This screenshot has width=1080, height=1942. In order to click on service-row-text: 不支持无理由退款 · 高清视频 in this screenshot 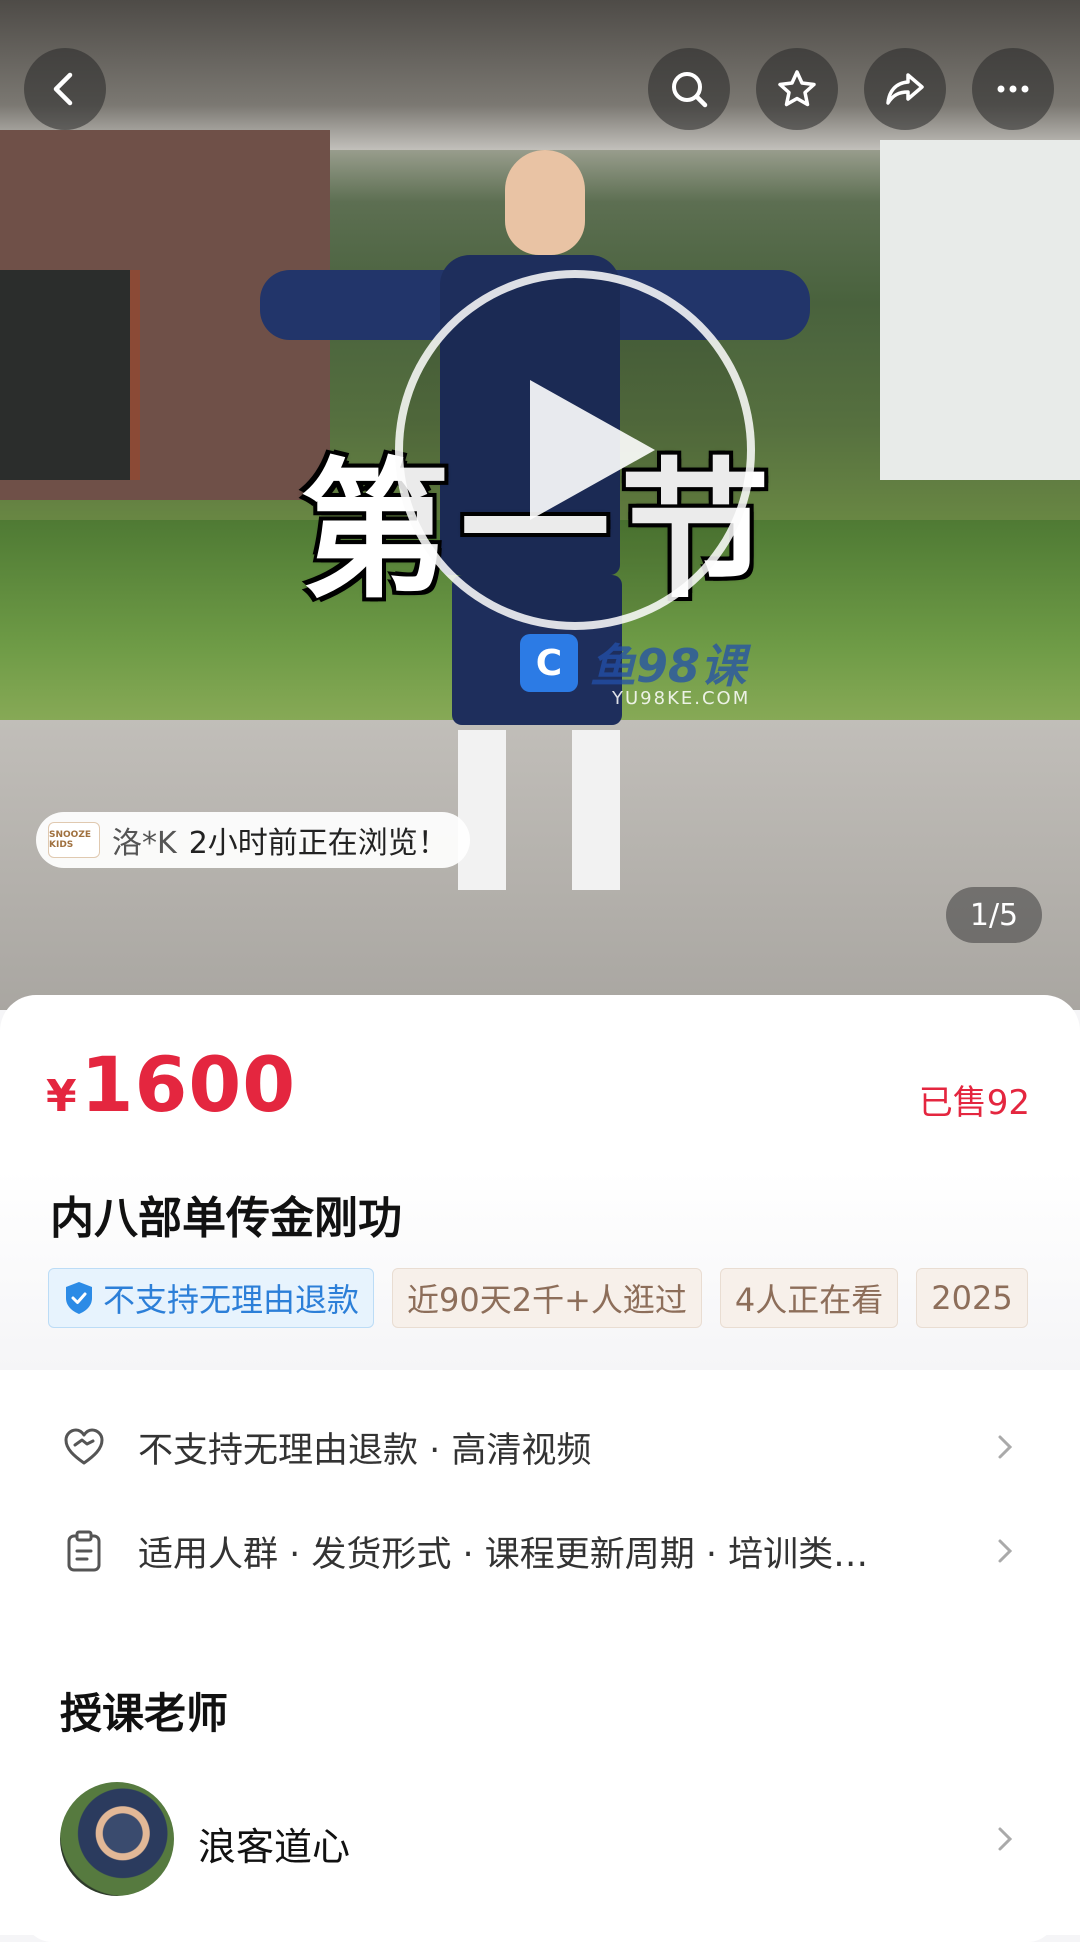, I will do `click(365, 1450)`.